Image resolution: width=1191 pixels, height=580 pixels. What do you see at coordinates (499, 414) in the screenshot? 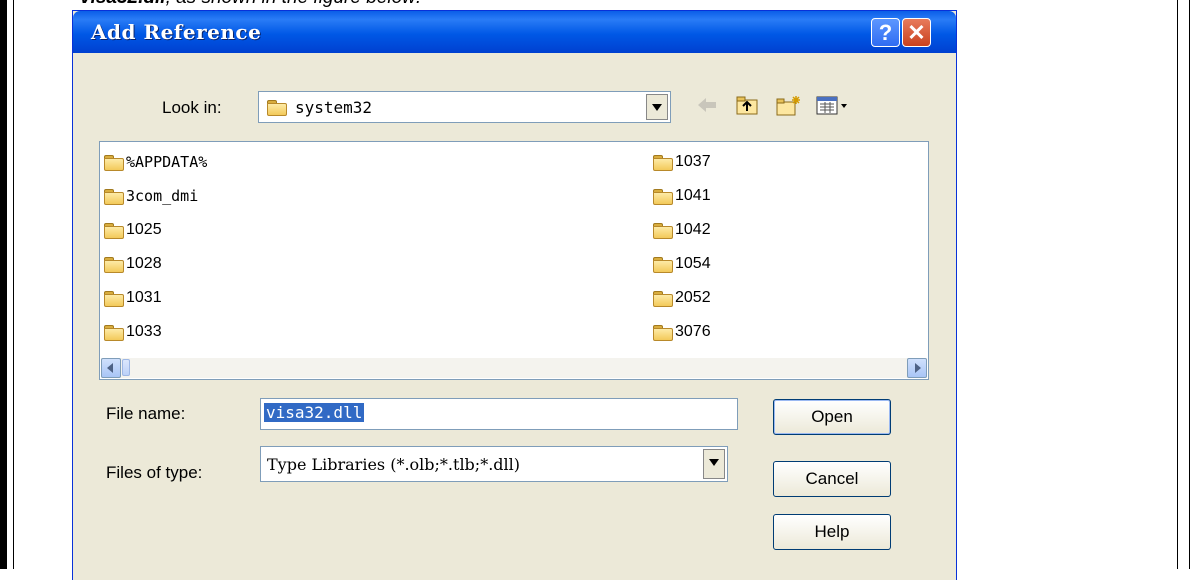
I see `file-name-input: visa32.dll` at bounding box center [499, 414].